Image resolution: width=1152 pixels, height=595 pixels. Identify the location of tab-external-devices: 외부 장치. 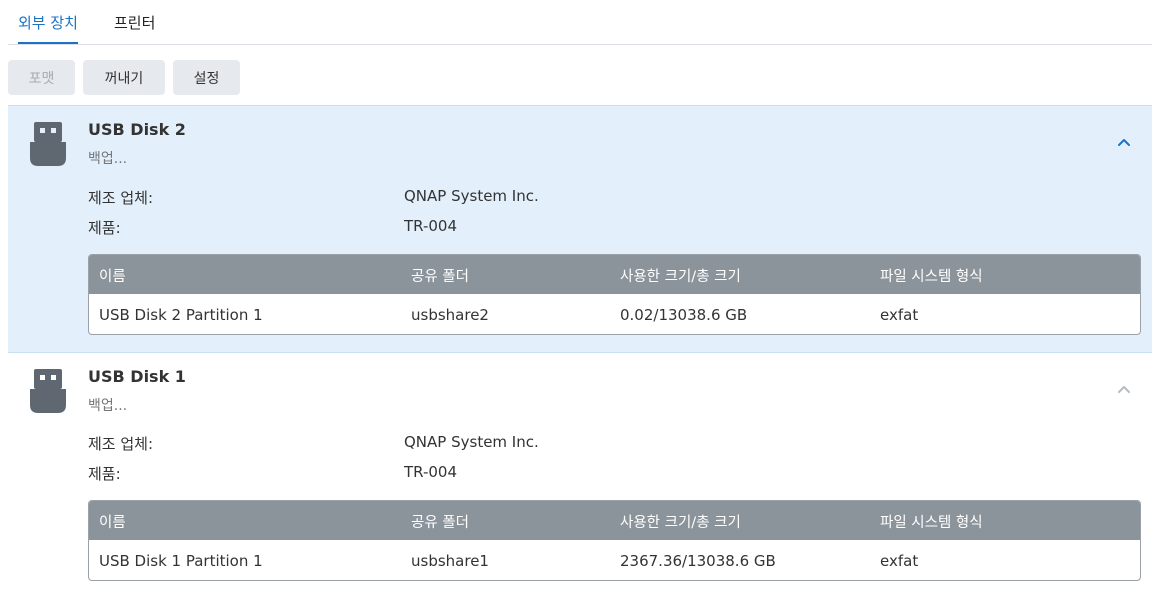
(48, 28).